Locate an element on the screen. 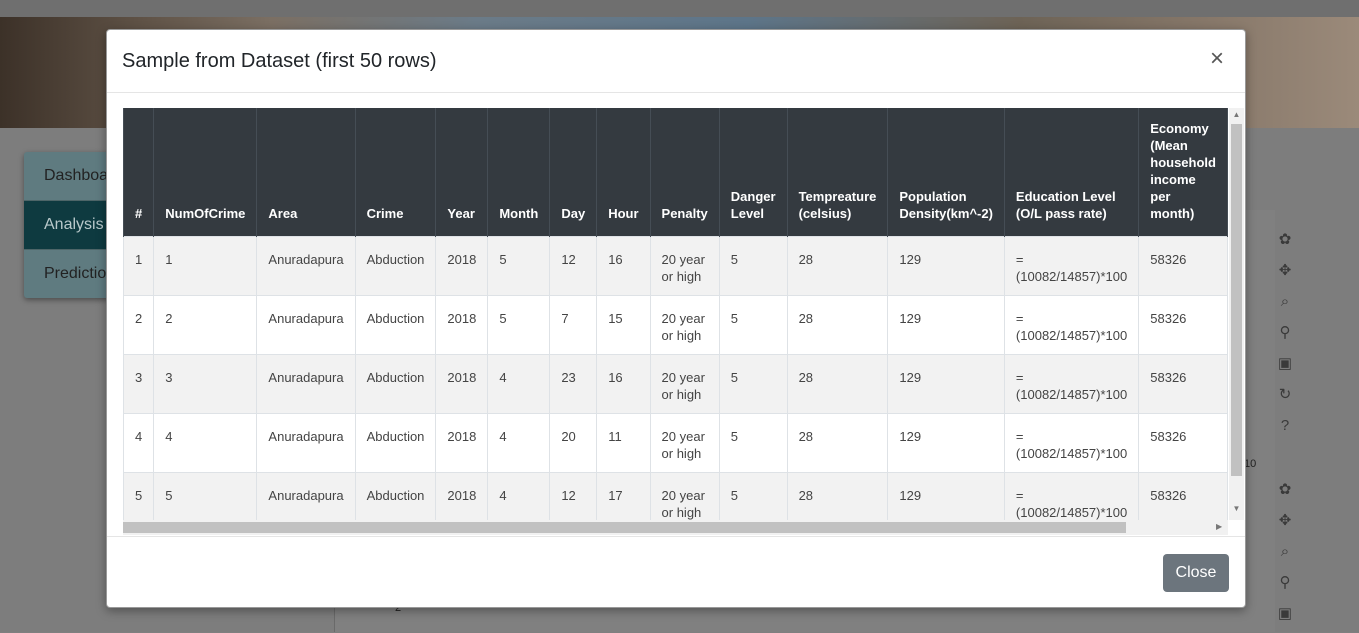 Image resolution: width=1359 pixels, height=633 pixels. sidebar: Dashboa Analysis Predictio is located at coordinates (71, 225).